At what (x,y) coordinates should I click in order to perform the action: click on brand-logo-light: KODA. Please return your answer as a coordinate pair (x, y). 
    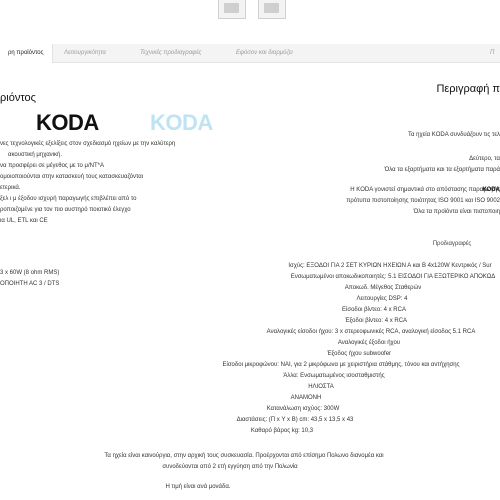
    Looking at the image, I should click on (181, 122).